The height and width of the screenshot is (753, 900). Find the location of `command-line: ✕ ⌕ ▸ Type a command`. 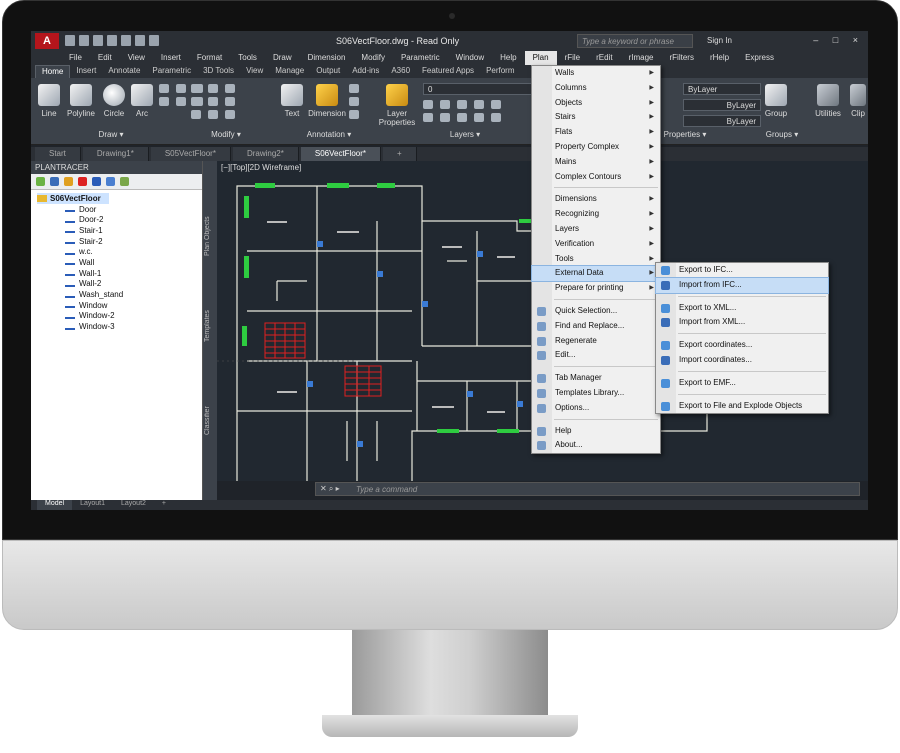

command-line: ✕ ⌕ ▸ Type a command is located at coordinates (587, 489).